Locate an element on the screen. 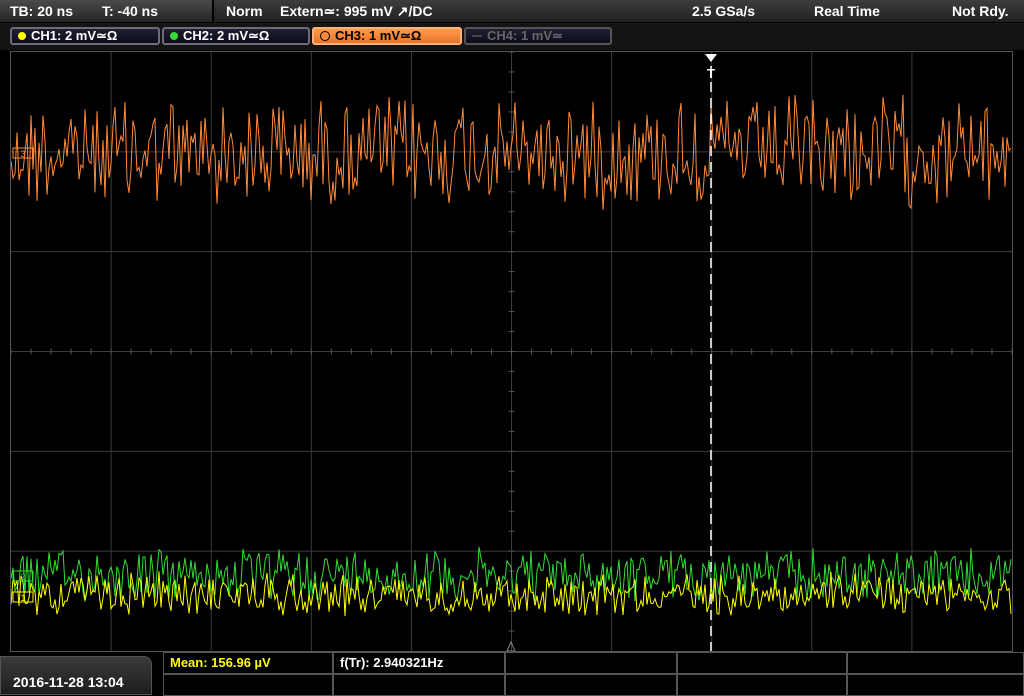 The height and width of the screenshot is (696, 1024). tab-ch1: CH1: 2 mV≃Ω is located at coordinates (85, 36).